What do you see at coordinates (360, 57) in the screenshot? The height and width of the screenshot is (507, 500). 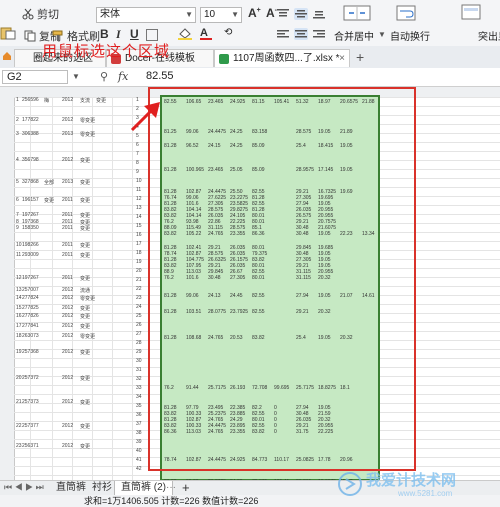 I see `new-tab-button: +` at bounding box center [360, 57].